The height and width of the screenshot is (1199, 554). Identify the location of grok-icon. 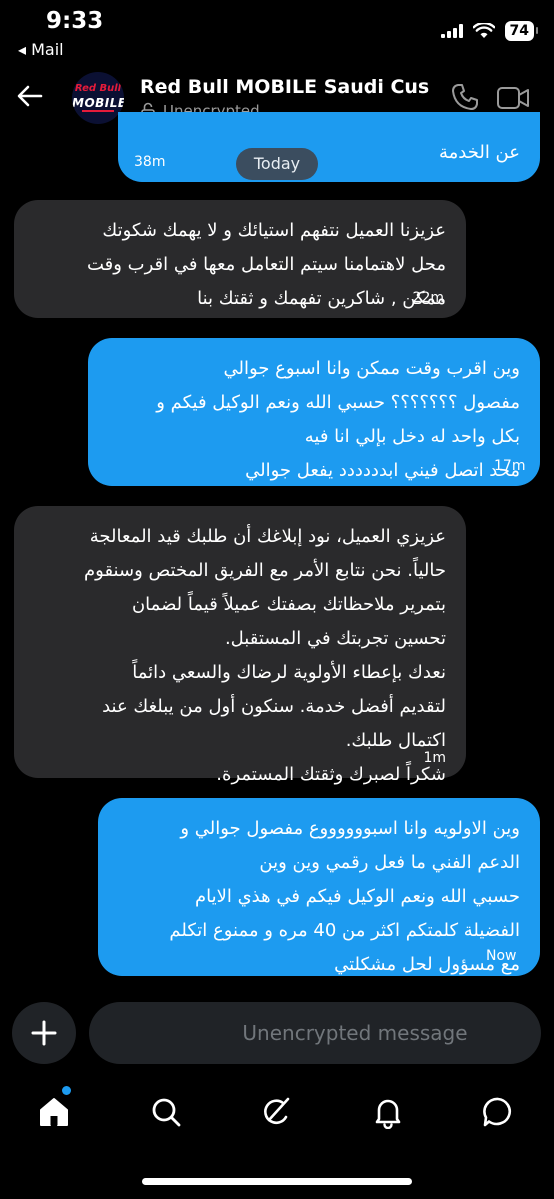
(277, 1110).